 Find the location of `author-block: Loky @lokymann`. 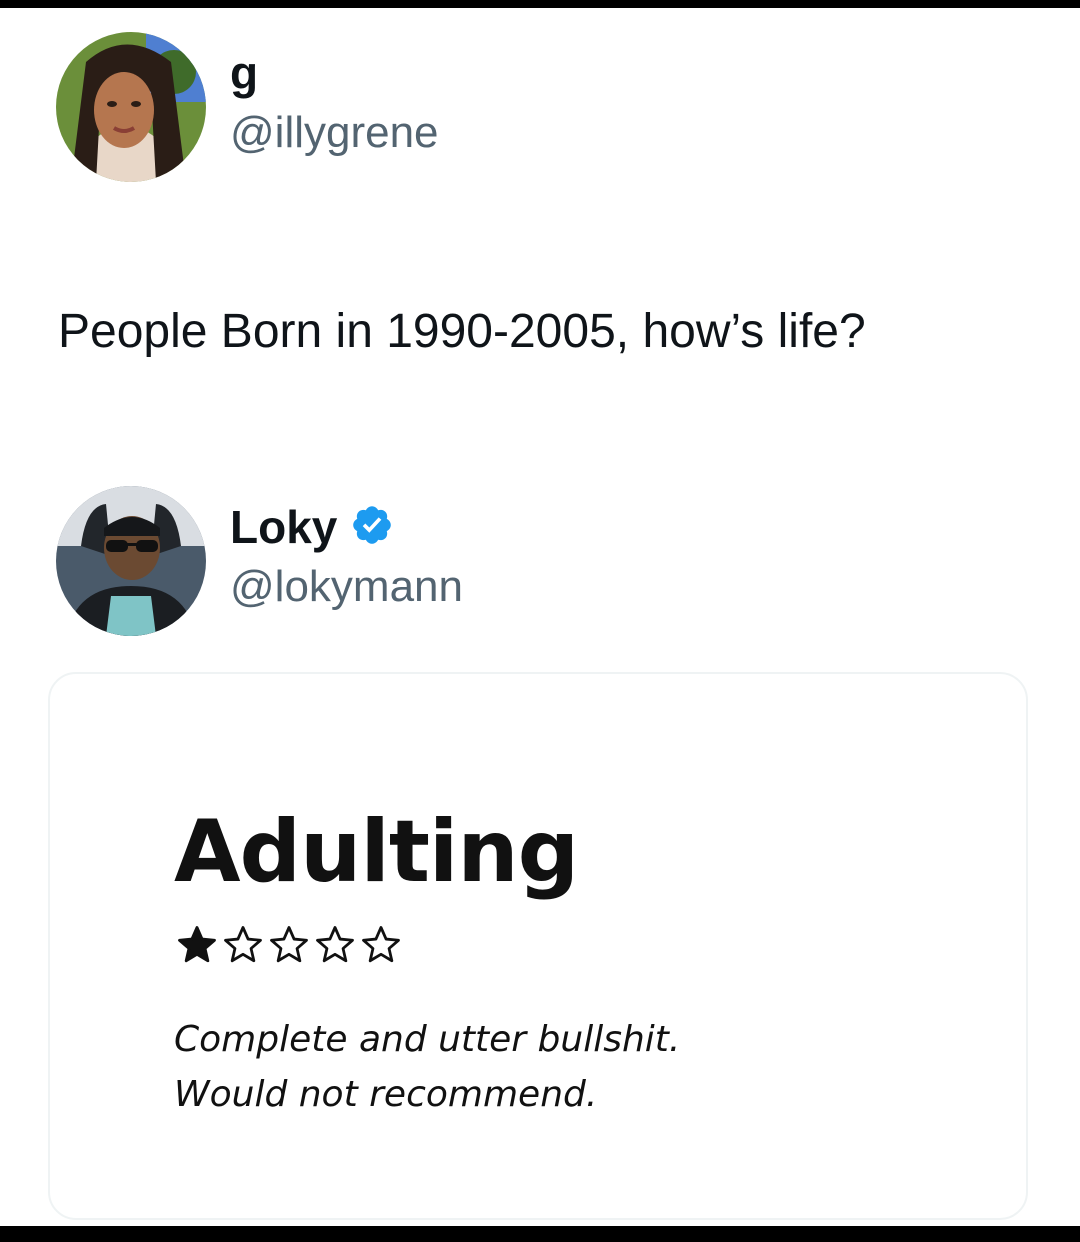

author-block: Loky @lokymann is located at coordinates (346, 557).